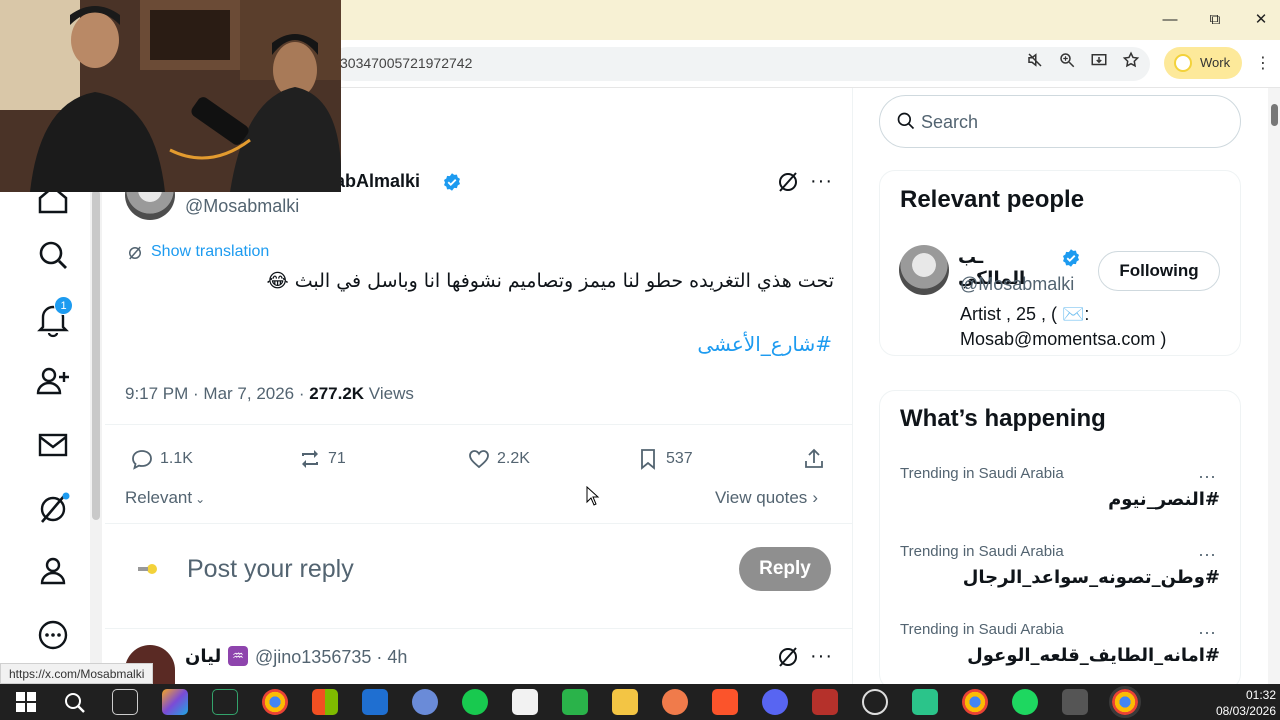 The image size is (1280, 720). Describe the element at coordinates (176, 458) in the screenshot. I see `reply-count: 1.1K` at that location.